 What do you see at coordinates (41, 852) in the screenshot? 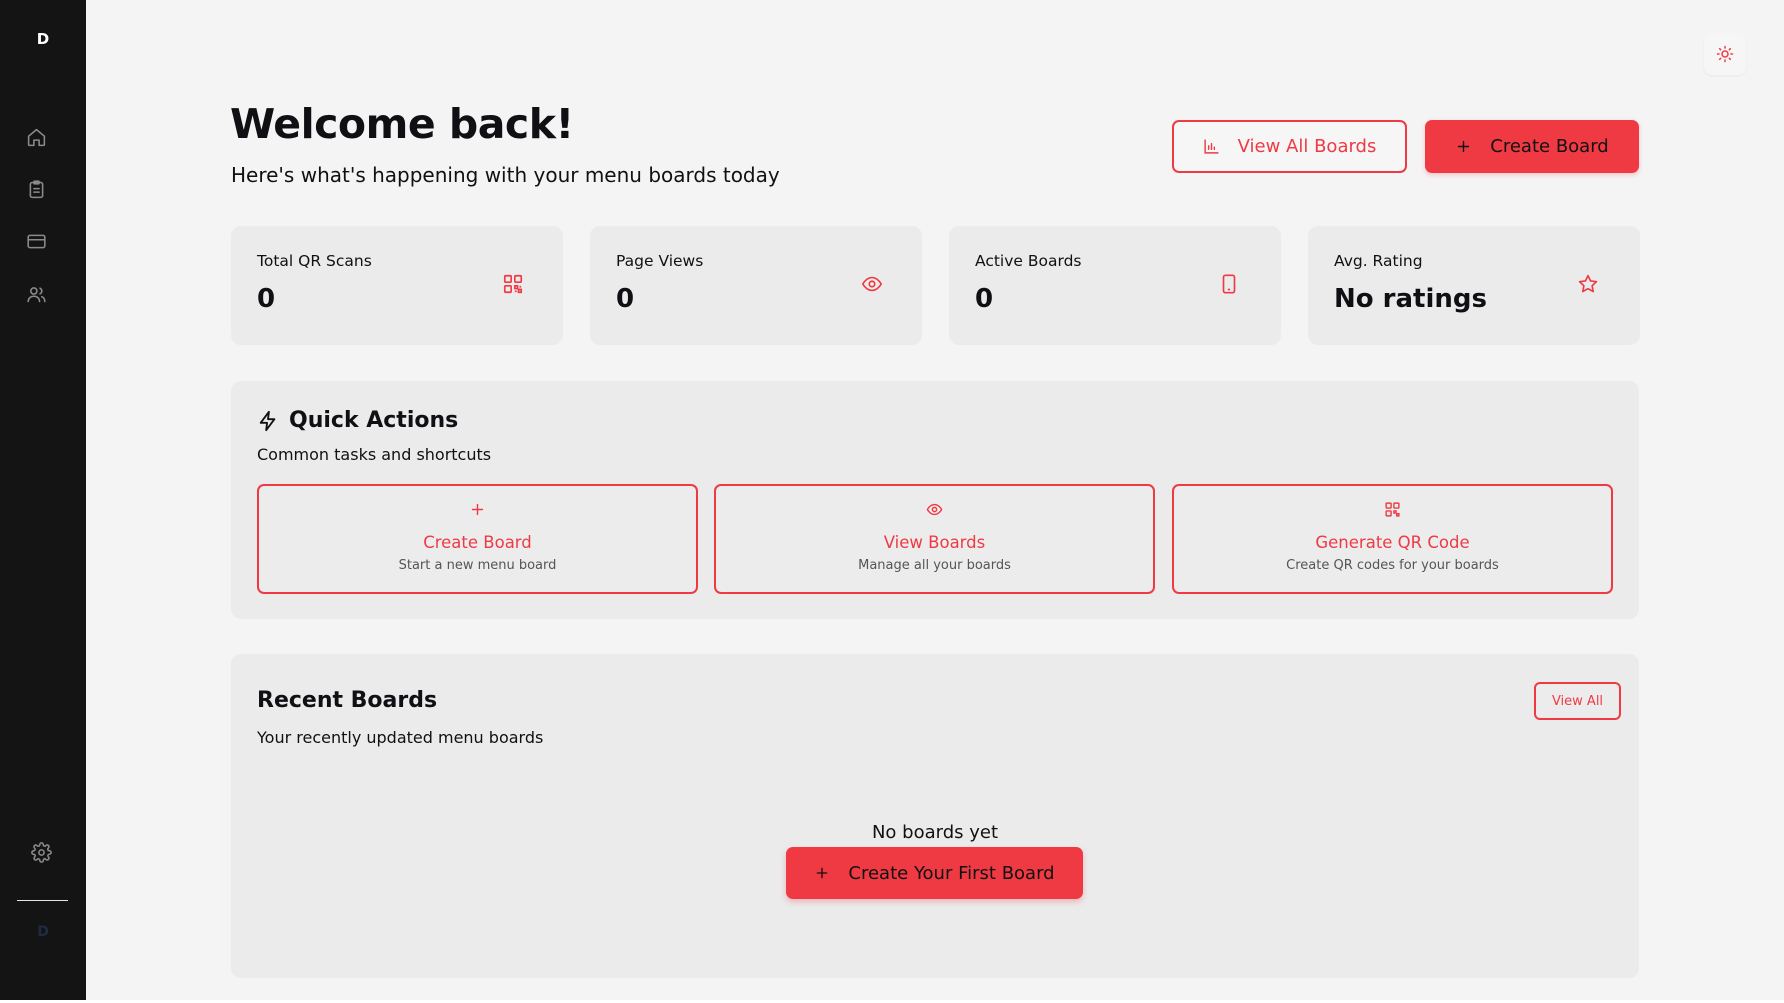
I see `gear-icon` at bounding box center [41, 852].